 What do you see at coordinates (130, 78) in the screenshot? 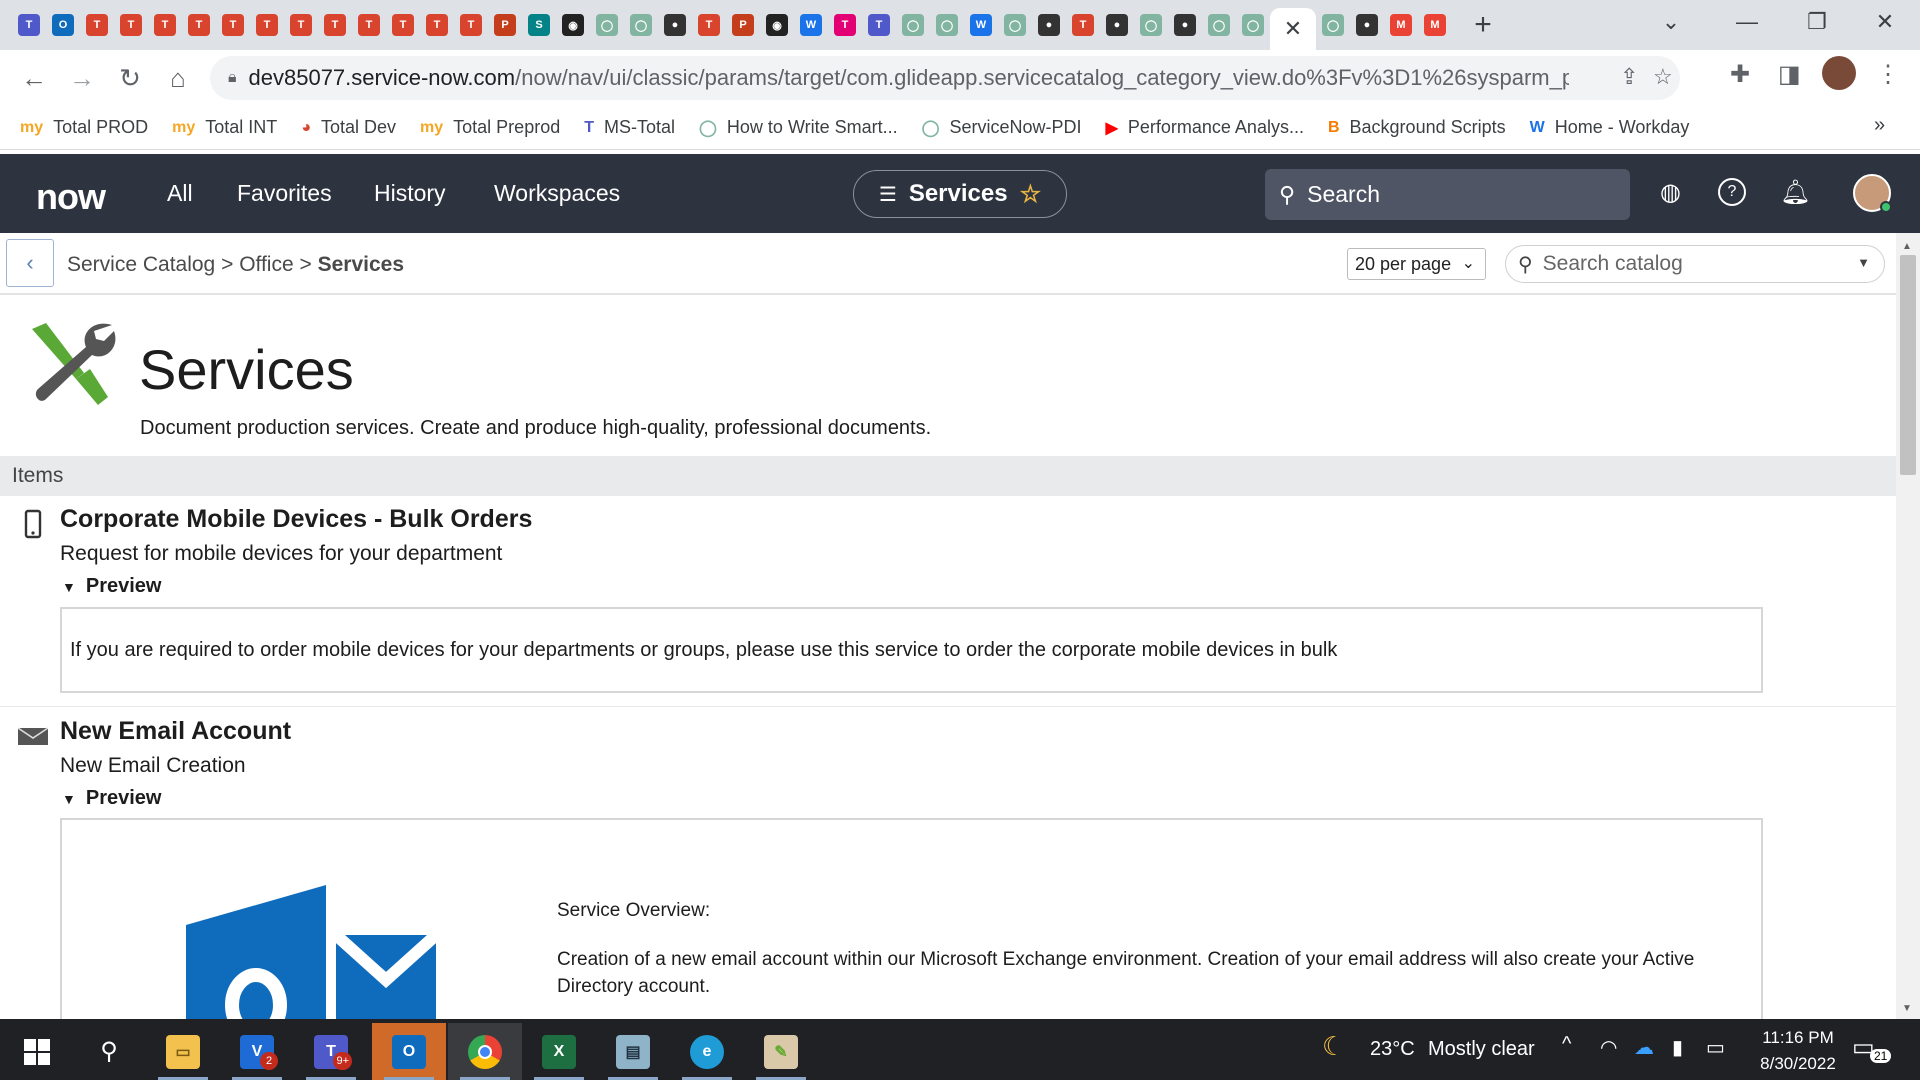
I see `reload-icon: ↻` at bounding box center [130, 78].